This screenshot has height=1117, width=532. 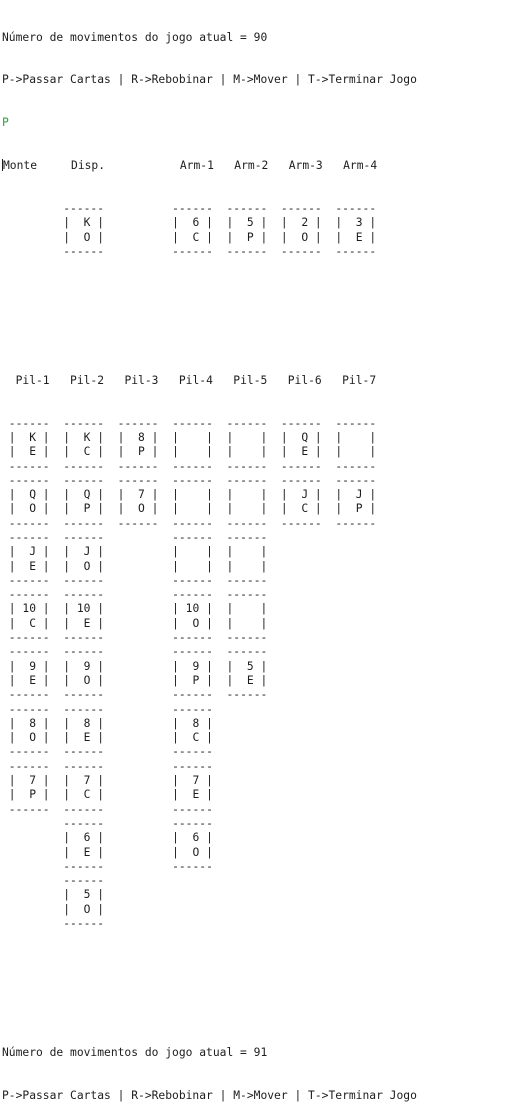 What do you see at coordinates (355, 495) in the screenshot?
I see `card-segment: | J |` at bounding box center [355, 495].